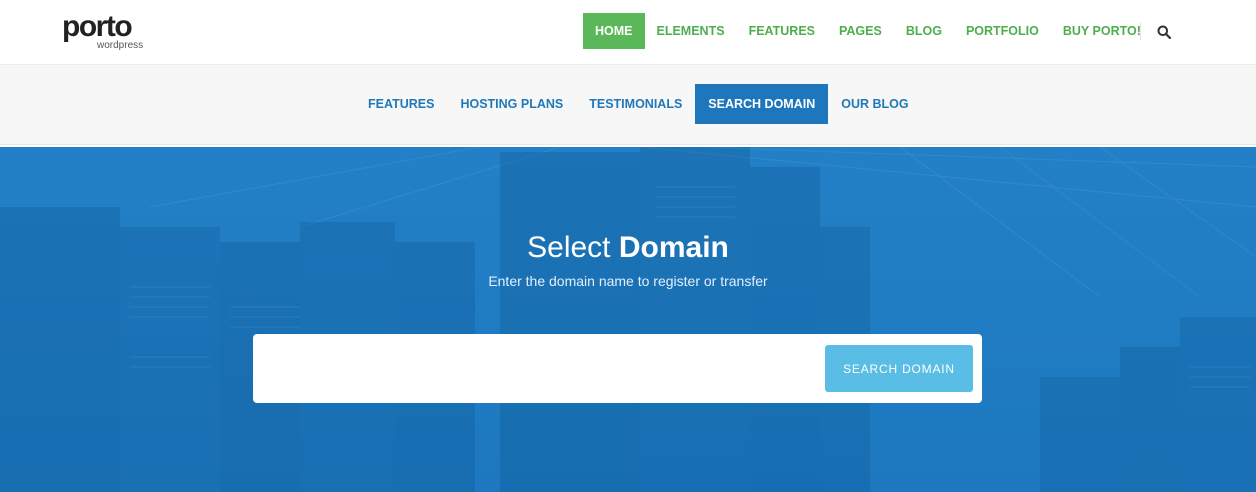 This screenshot has height=492, width=1256. What do you see at coordinates (120, 45) in the screenshot?
I see `logo-subtext: wordpress` at bounding box center [120, 45].